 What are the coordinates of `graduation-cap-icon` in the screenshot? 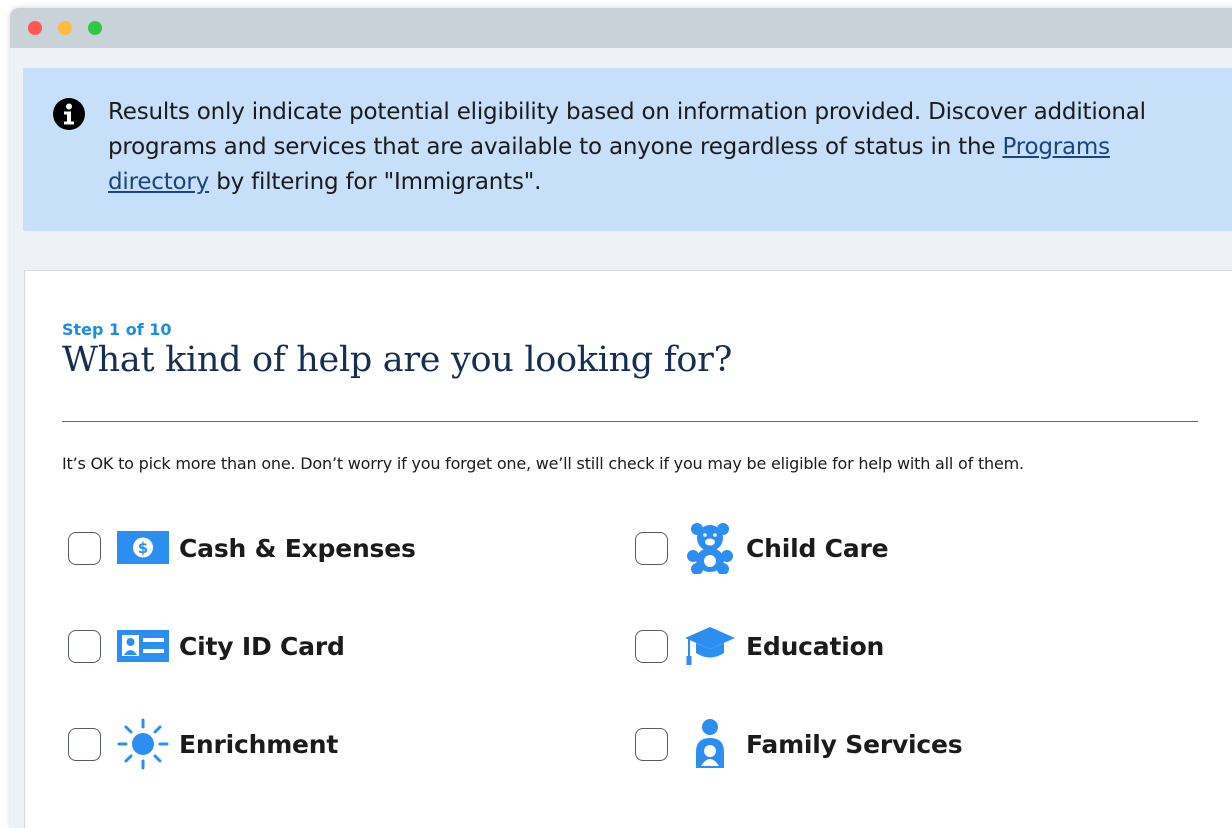 It's located at (710, 646).